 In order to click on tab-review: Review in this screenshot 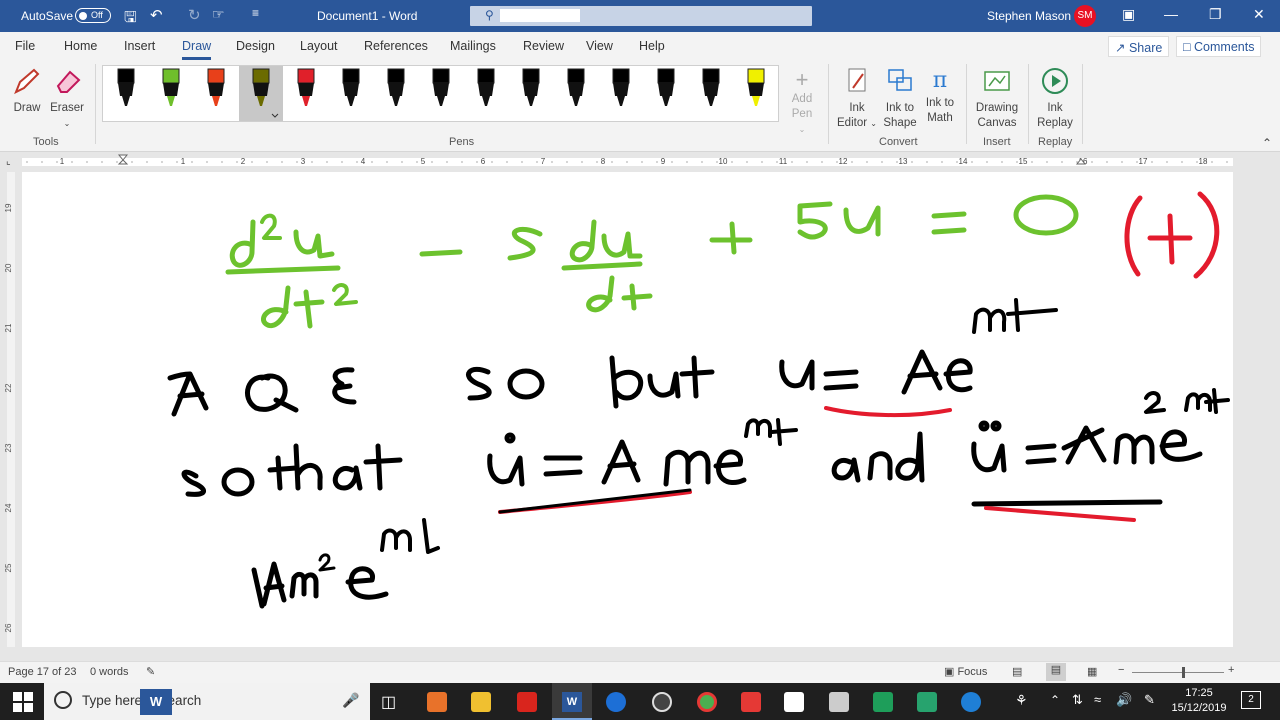, I will do `click(543, 46)`.